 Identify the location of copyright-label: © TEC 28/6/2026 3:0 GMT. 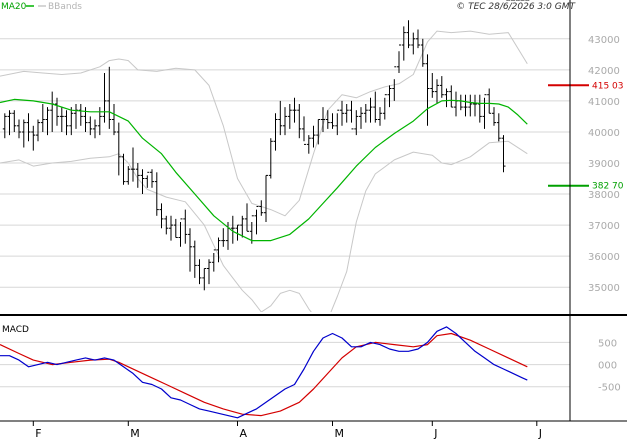
(516, 7).